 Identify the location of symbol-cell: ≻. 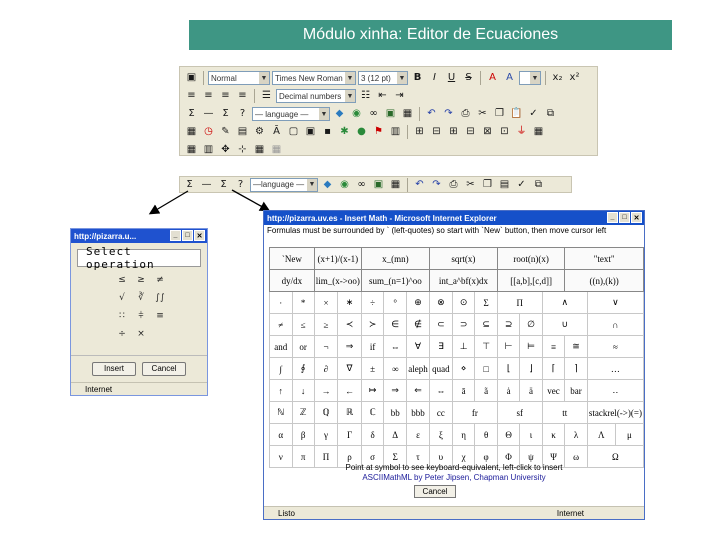
(372, 324).